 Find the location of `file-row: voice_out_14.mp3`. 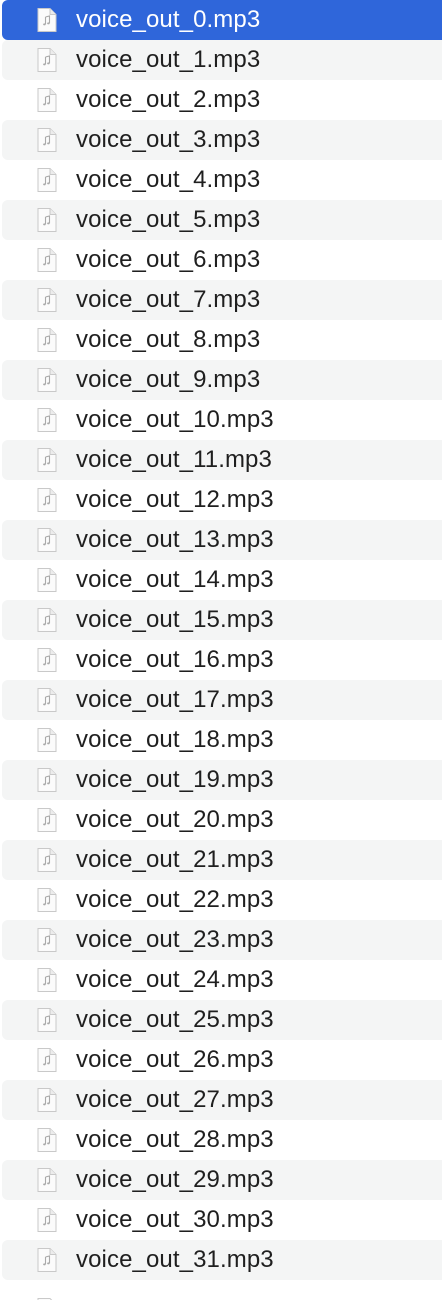

file-row: voice_out_14.mp3 is located at coordinates (222, 580).